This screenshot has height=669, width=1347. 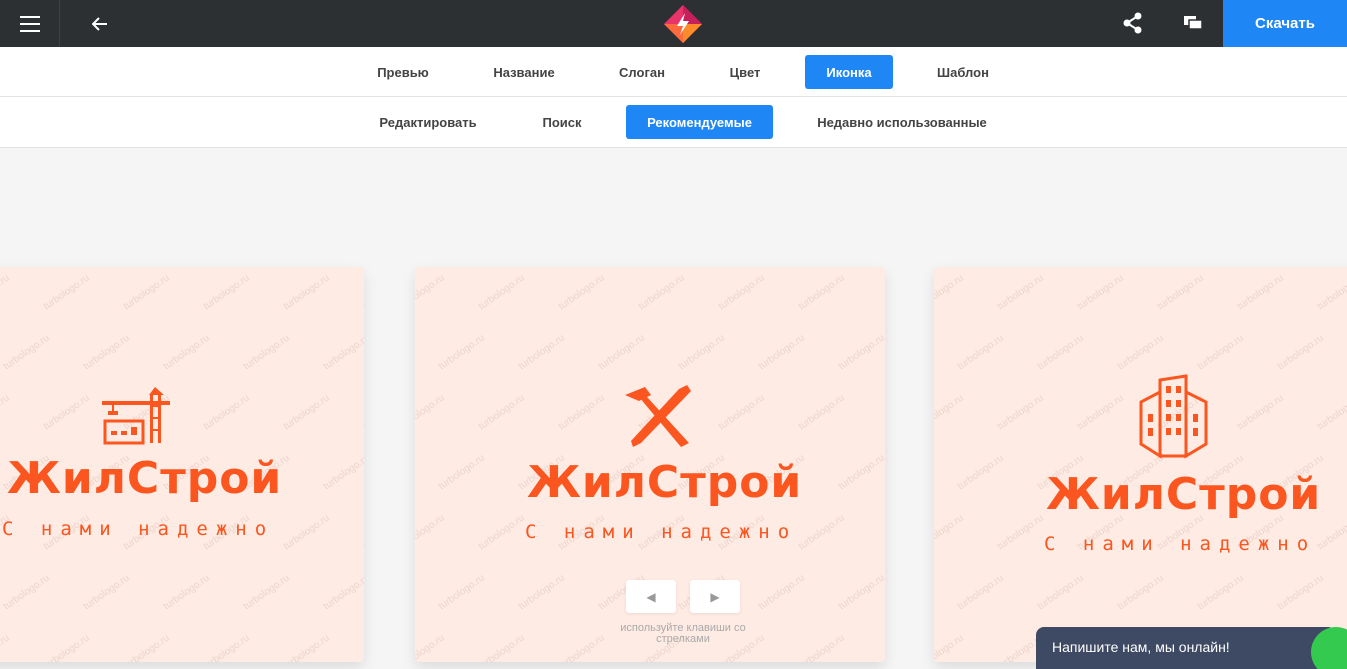 I want to click on download-button: Скачать, so click(x=1285, y=23).